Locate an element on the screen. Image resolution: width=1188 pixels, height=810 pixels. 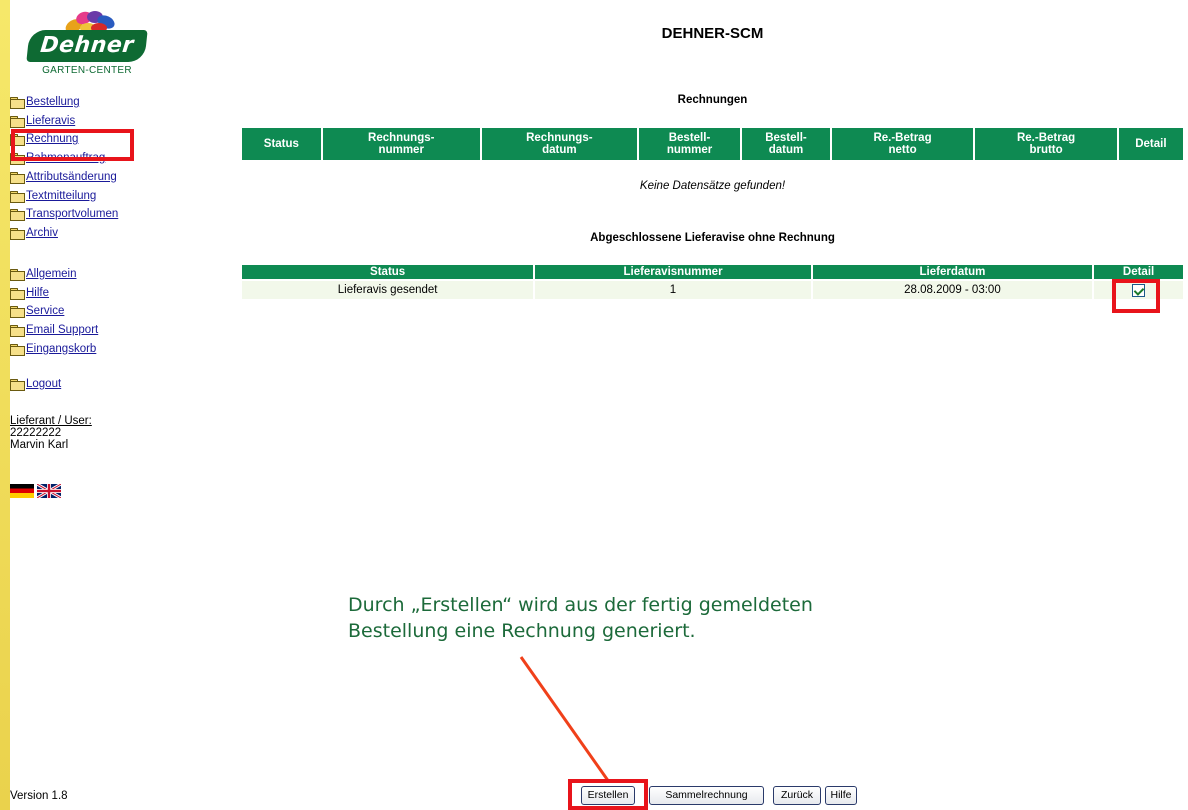
sidebar-link-eingangskorb: Eingangskorb is located at coordinates (61, 349).